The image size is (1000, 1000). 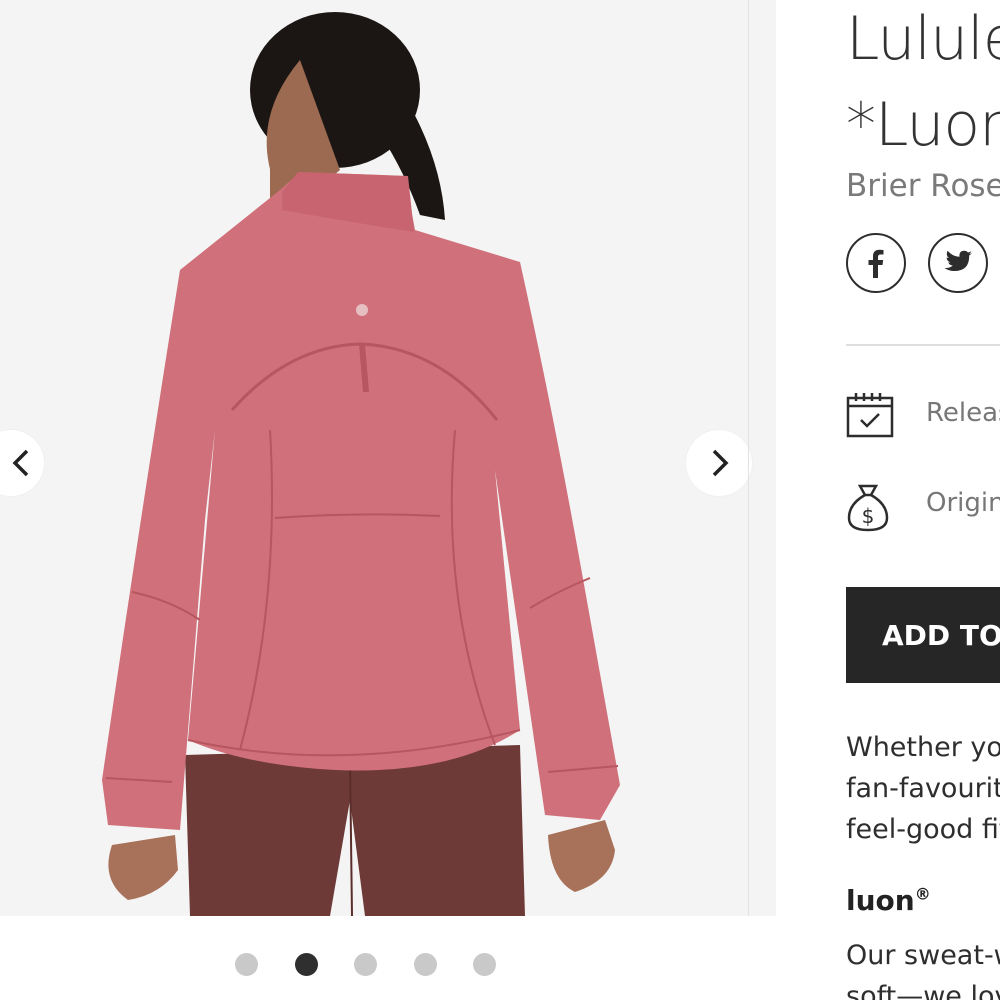 What do you see at coordinates (748, 458) in the screenshot?
I see `gallery-divider` at bounding box center [748, 458].